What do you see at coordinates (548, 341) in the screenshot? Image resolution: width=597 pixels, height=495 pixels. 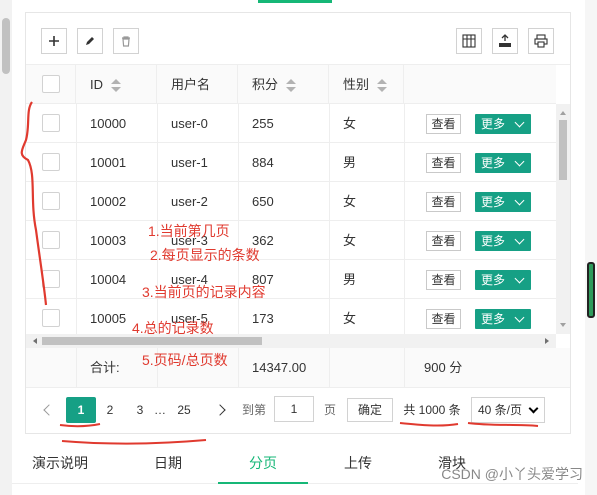 I see `scroll-right-icon` at bounding box center [548, 341].